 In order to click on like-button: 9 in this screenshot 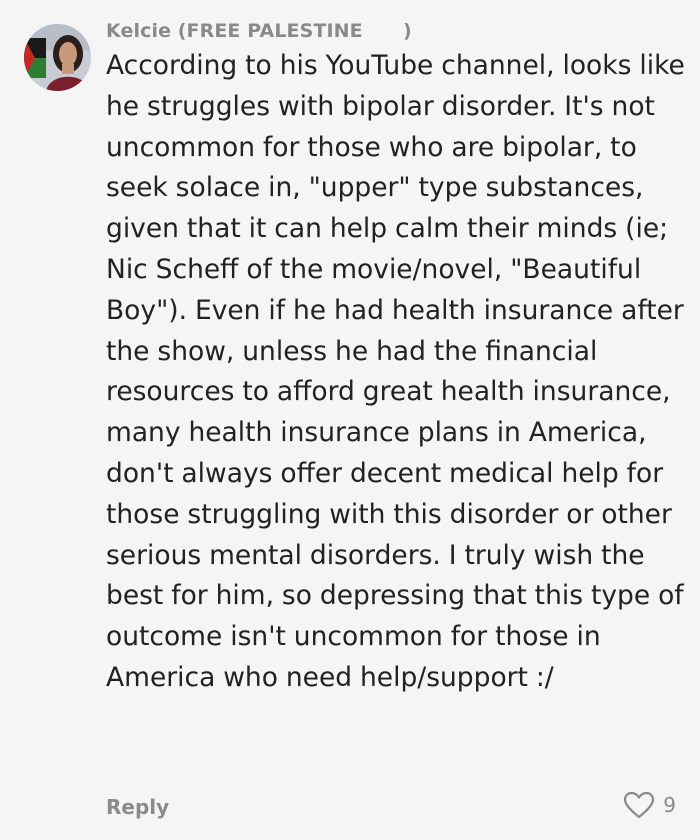, I will do `click(649, 805)`.